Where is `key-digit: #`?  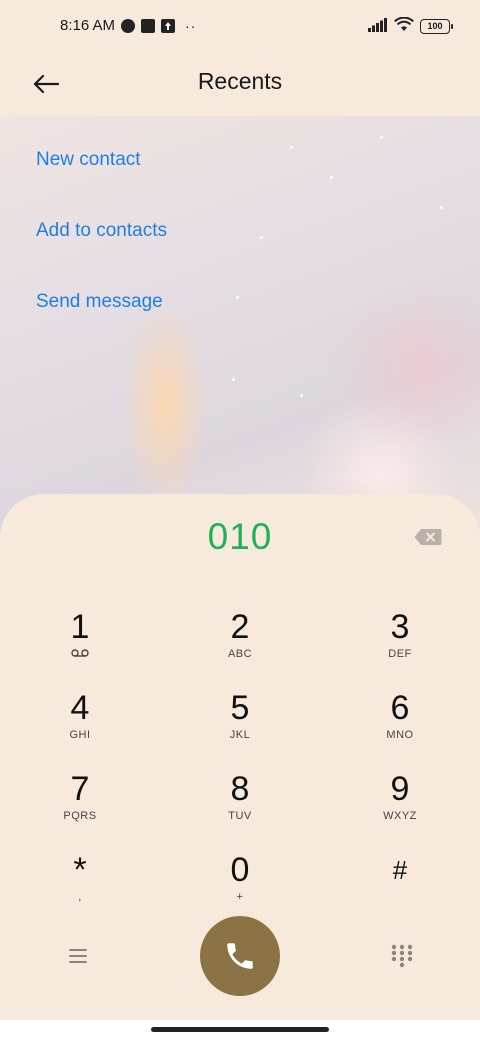 key-digit: # is located at coordinates (400, 870).